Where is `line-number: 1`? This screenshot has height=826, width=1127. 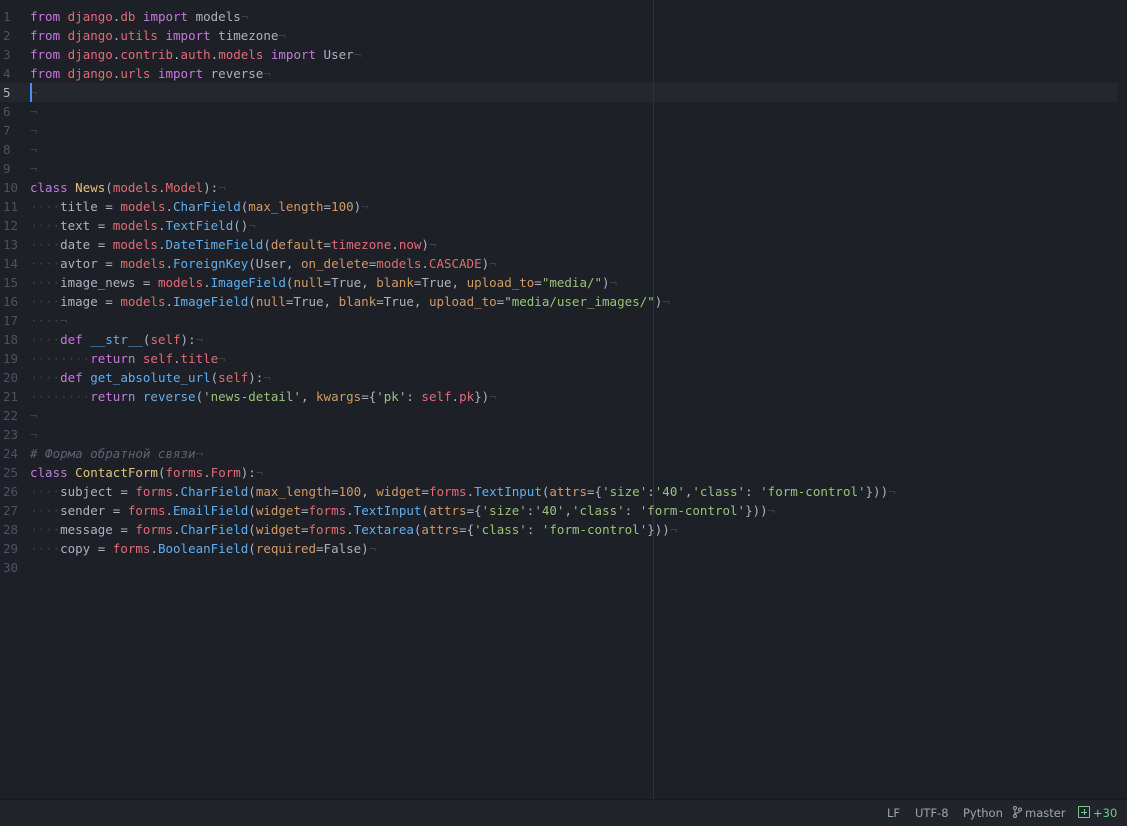
line-number: 1 is located at coordinates (13, 16).